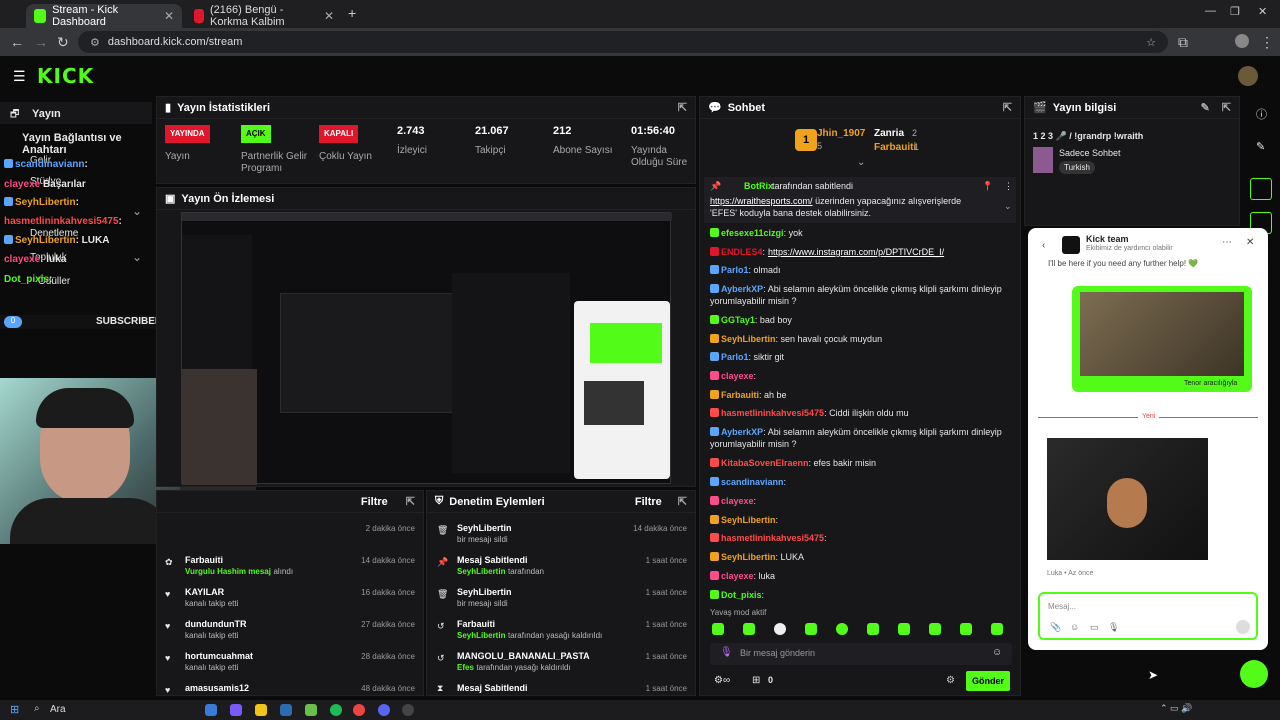 The image size is (1280, 720). I want to click on pinned-link: https://wraithesports.com/, so click(761, 201).